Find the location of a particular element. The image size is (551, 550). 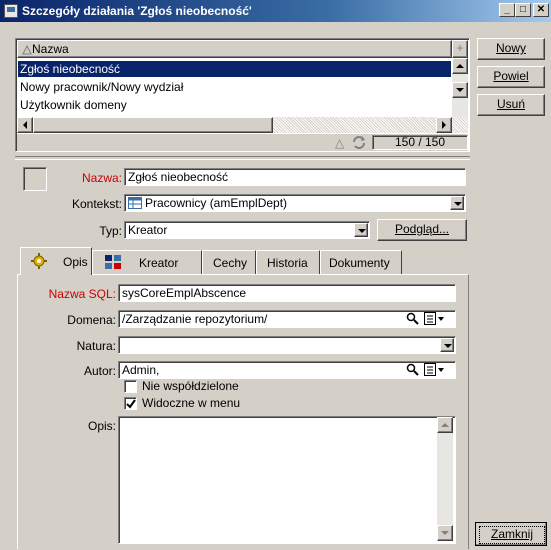

tab-dokumenty: Dokumenty is located at coordinates (361, 262).